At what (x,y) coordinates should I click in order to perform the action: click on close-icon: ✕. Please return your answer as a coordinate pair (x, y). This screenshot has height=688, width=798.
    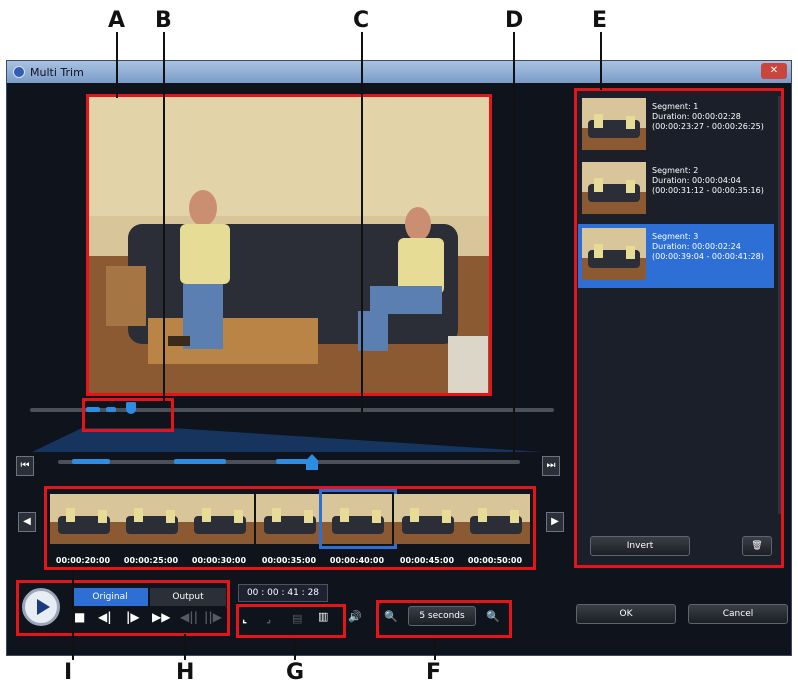
    Looking at the image, I should click on (774, 71).